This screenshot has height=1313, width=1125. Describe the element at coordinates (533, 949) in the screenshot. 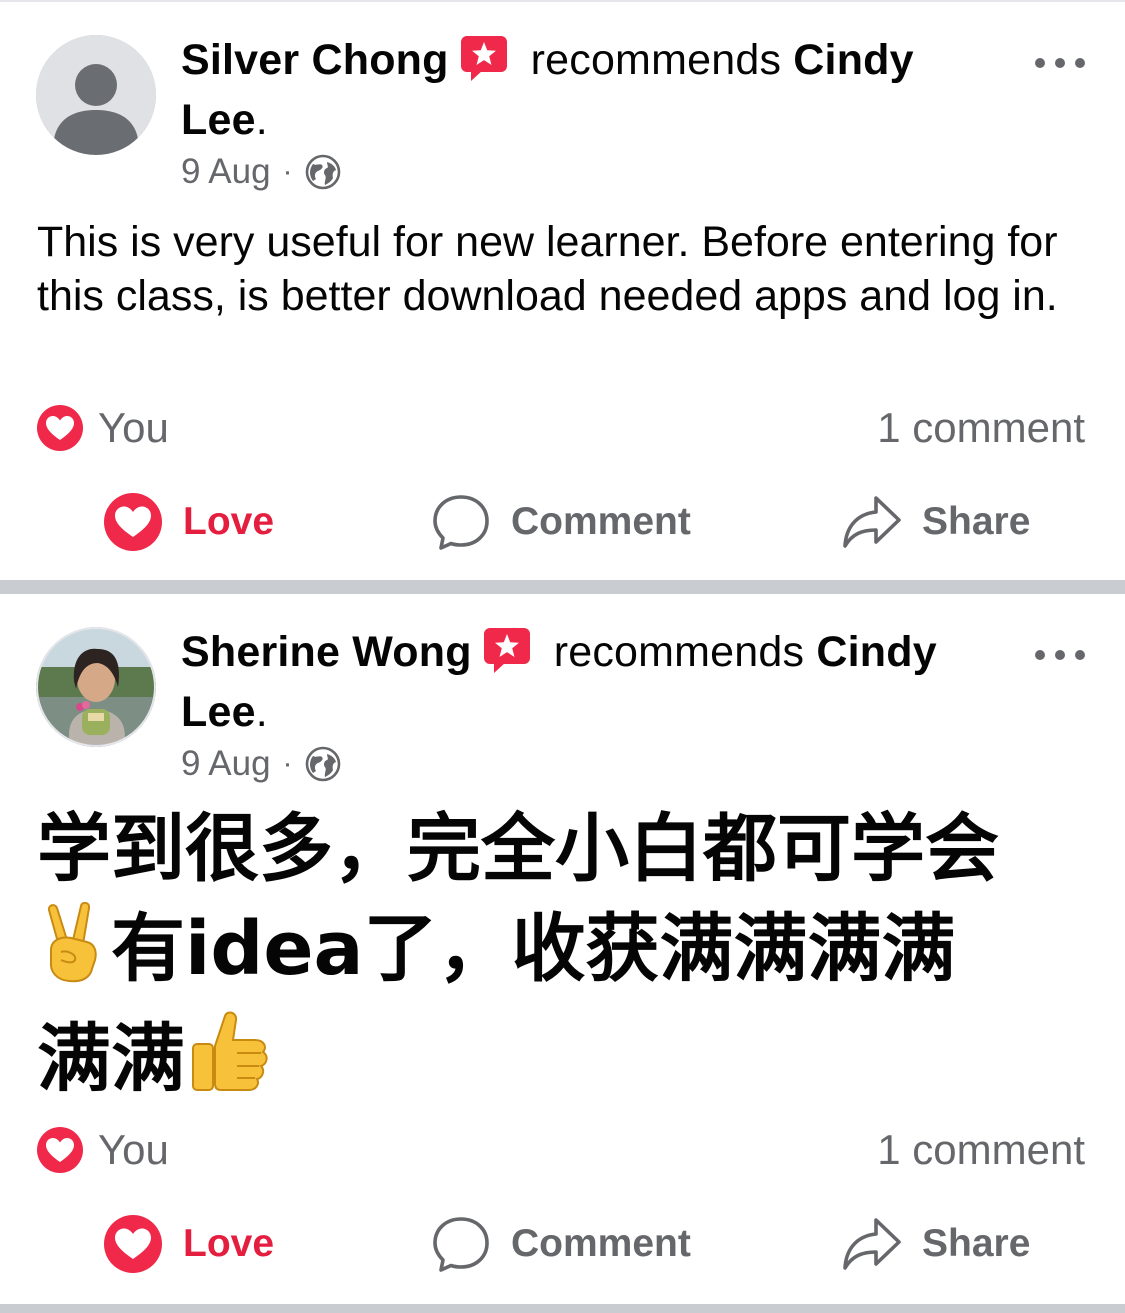

I see `post-body-text: 有idea了，收获满满满满` at that location.